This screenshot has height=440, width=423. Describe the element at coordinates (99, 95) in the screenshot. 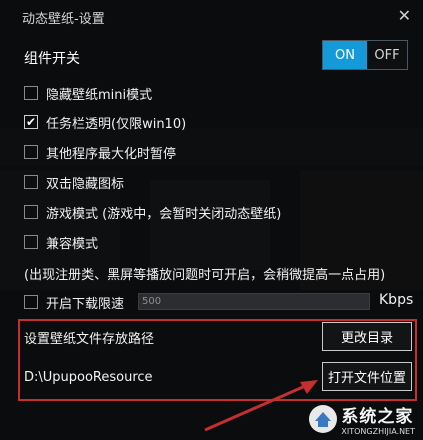

I see `option-label: 隐藏壁纸mini模式` at that location.